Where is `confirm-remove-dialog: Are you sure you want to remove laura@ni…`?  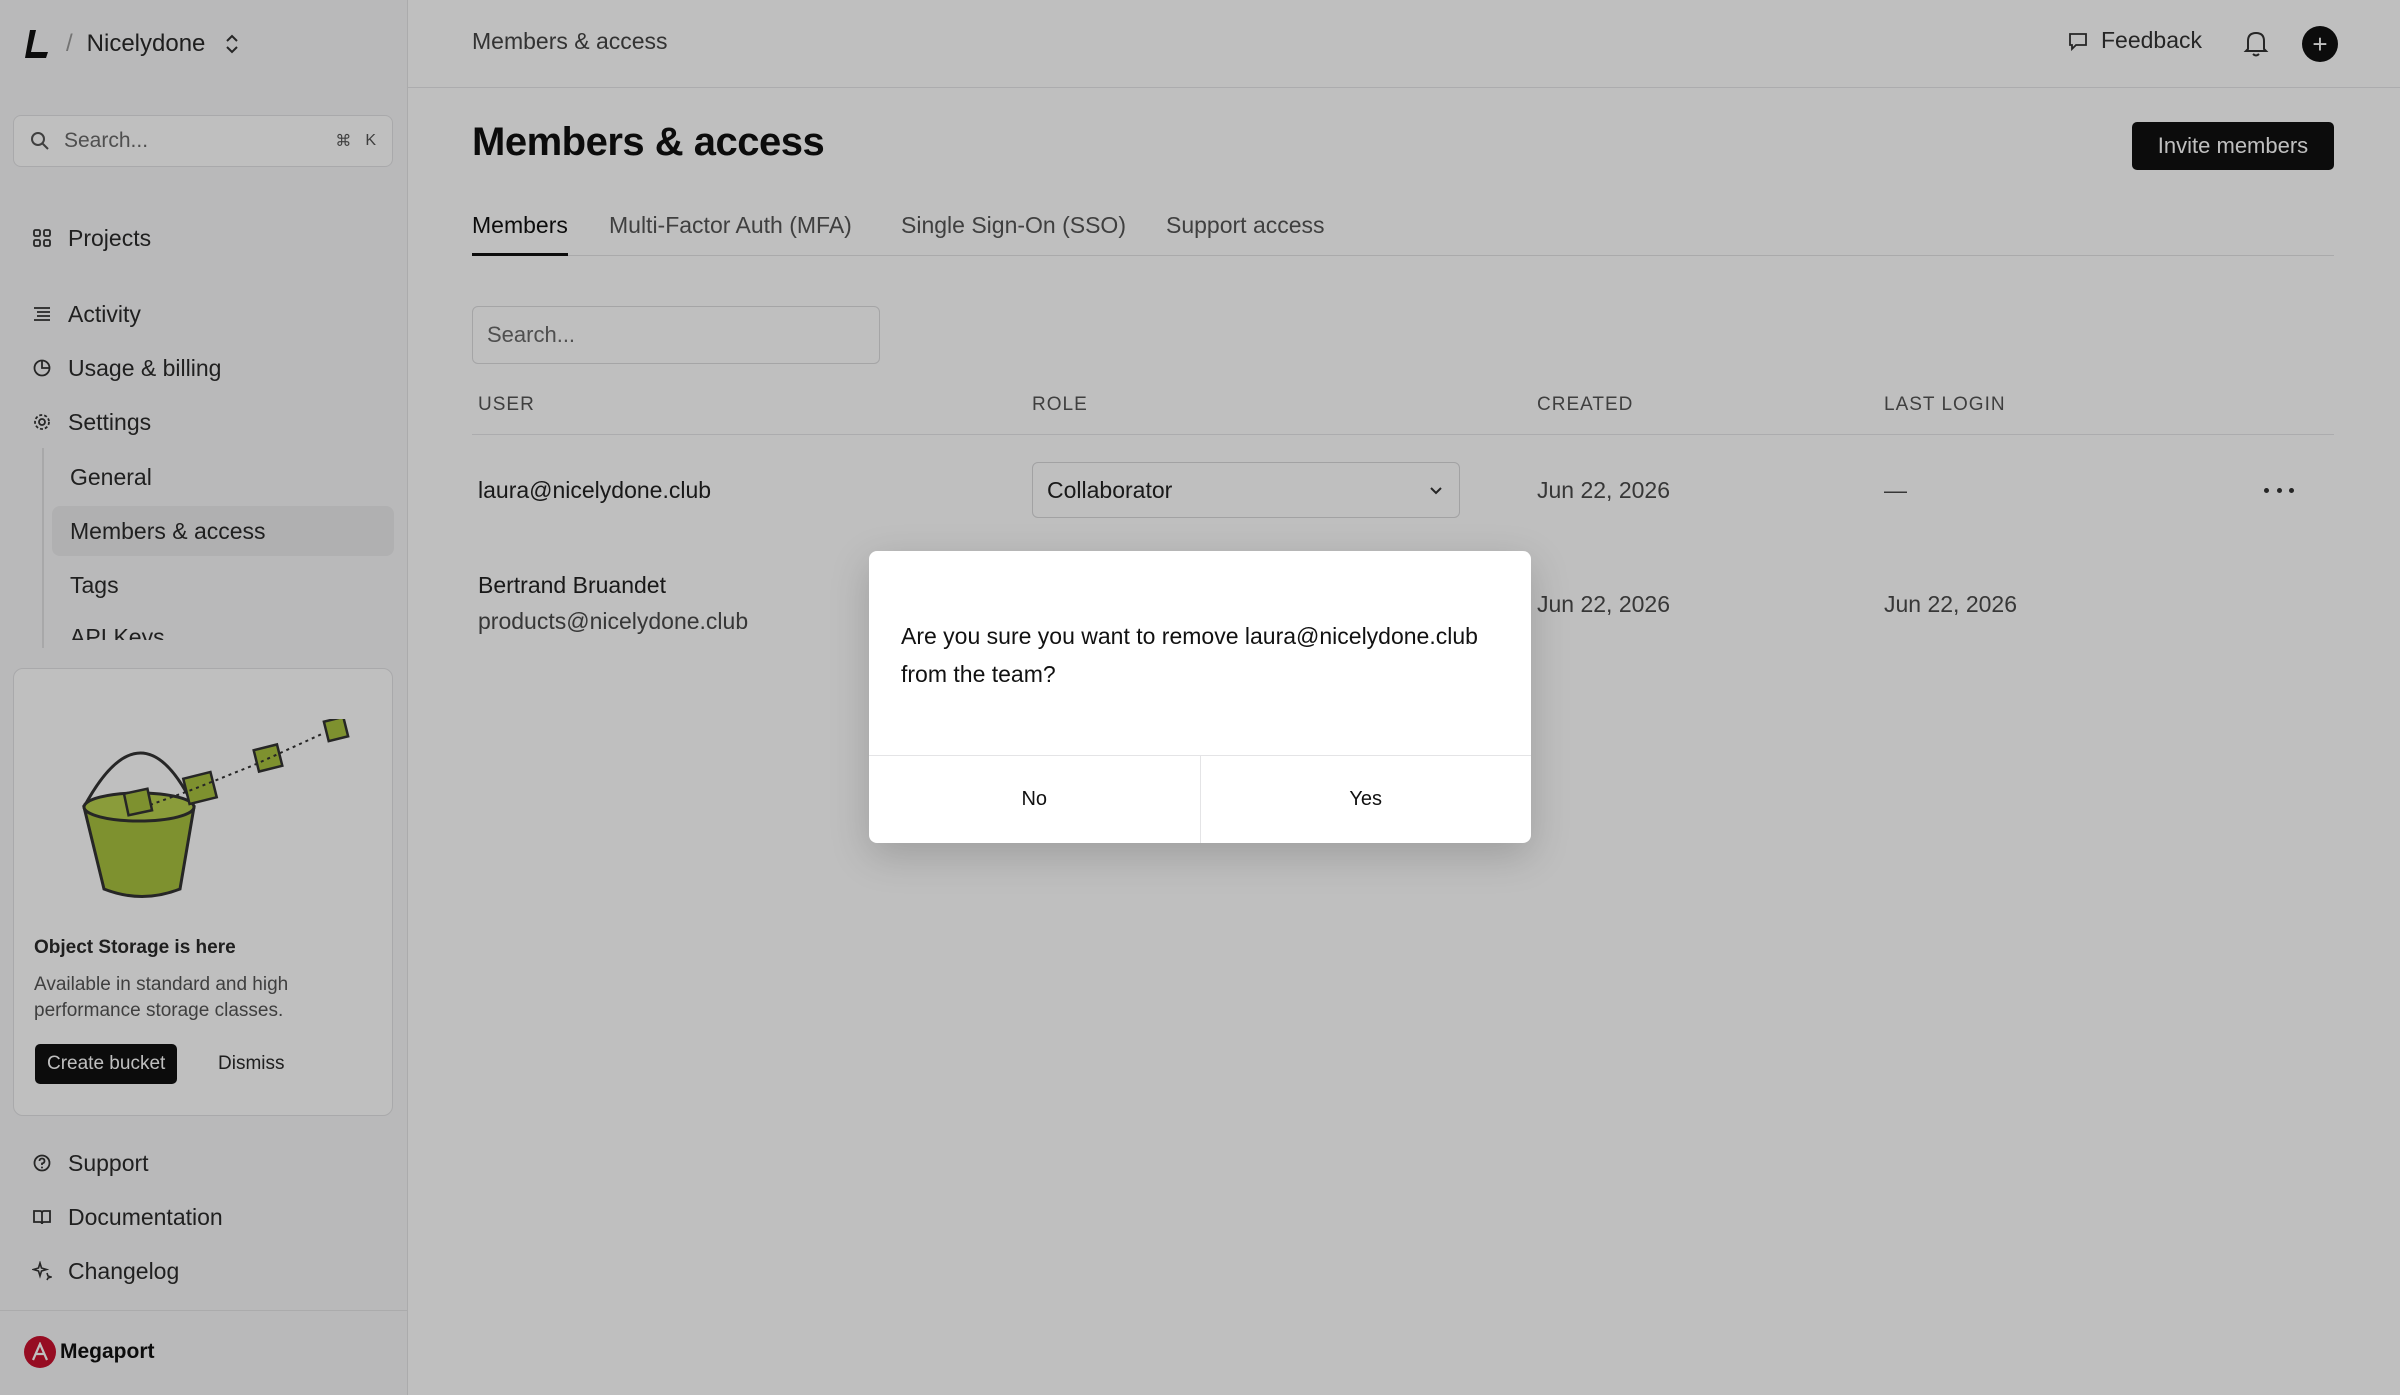 confirm-remove-dialog: Are you sure you want to remove laura@ni… is located at coordinates (1200, 697).